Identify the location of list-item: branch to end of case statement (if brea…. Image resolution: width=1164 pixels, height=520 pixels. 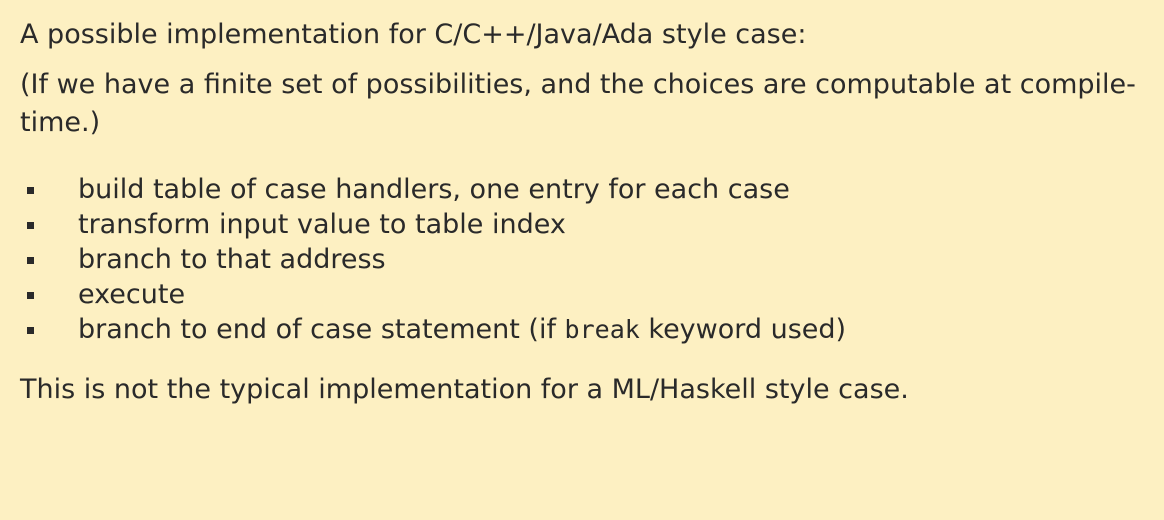
(582, 329).